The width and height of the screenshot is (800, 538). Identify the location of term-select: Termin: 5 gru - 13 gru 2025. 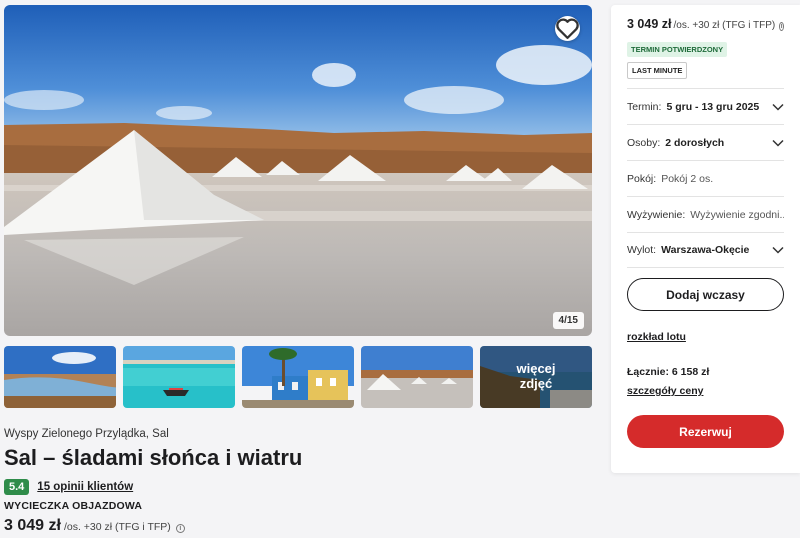
(705, 106).